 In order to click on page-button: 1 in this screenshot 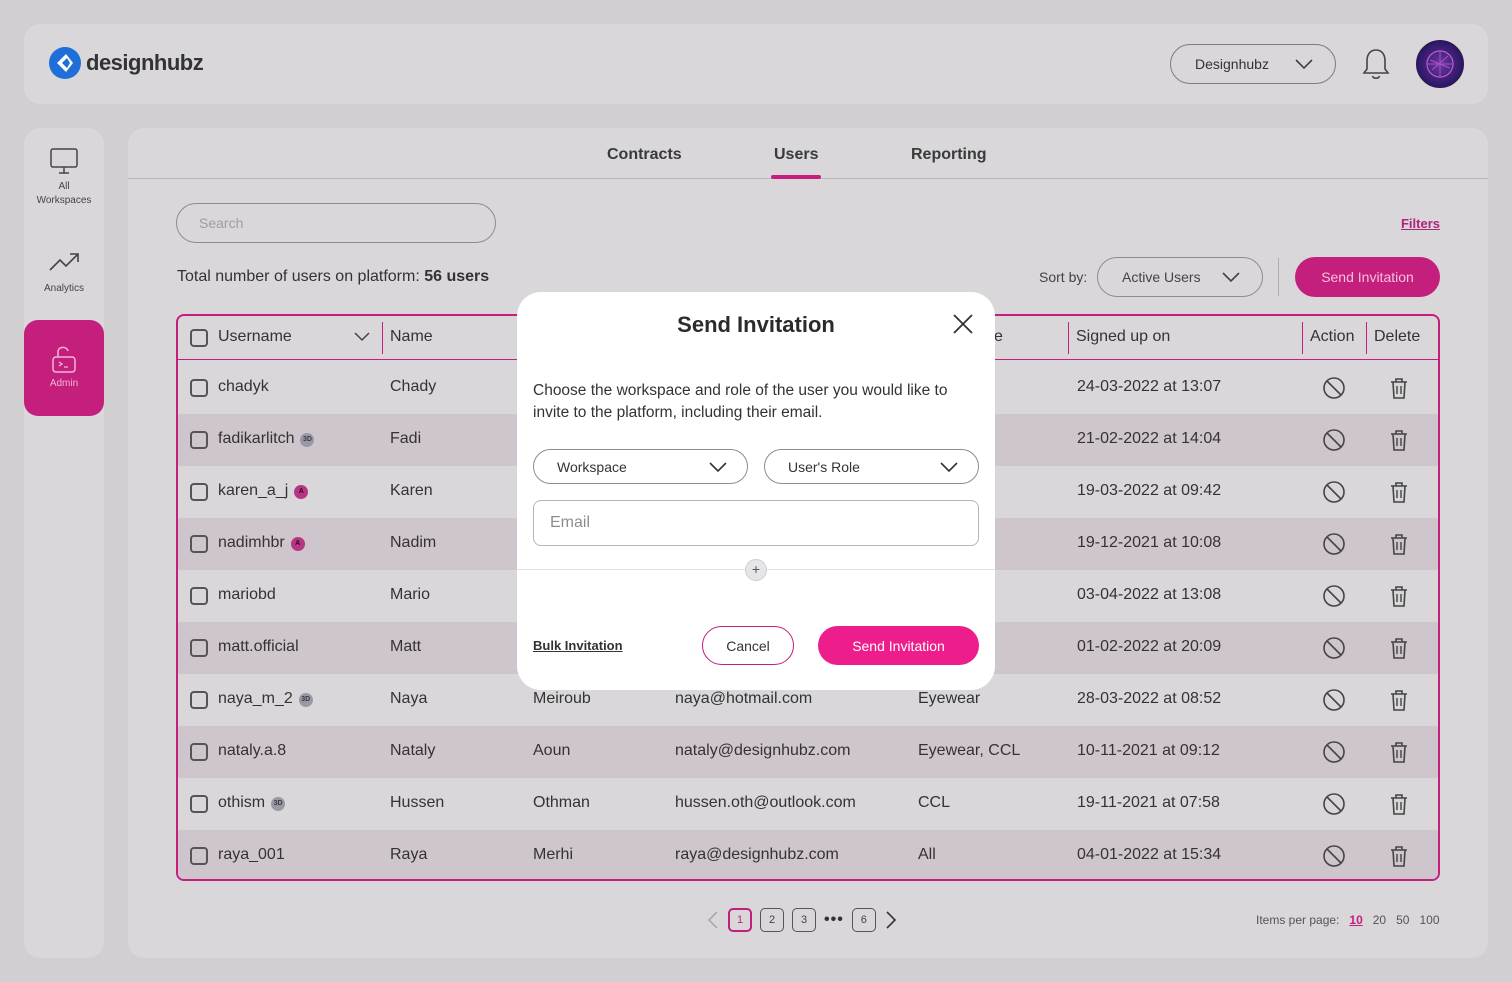, I will do `click(740, 920)`.